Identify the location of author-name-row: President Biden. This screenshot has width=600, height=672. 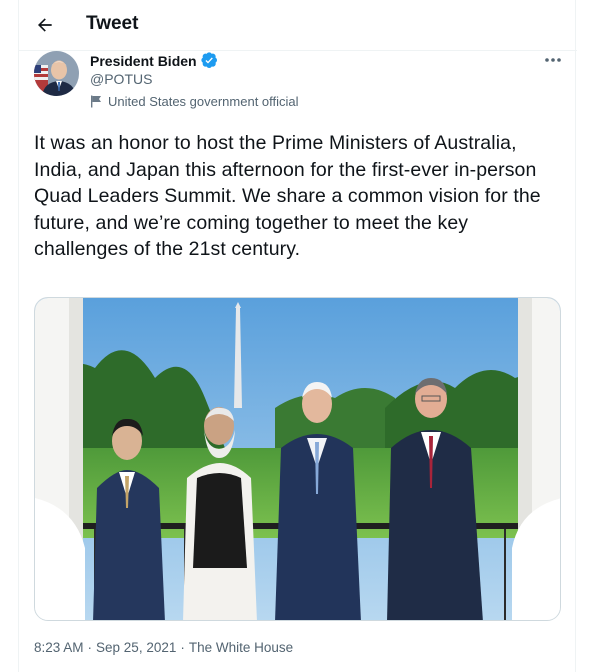
(154, 60).